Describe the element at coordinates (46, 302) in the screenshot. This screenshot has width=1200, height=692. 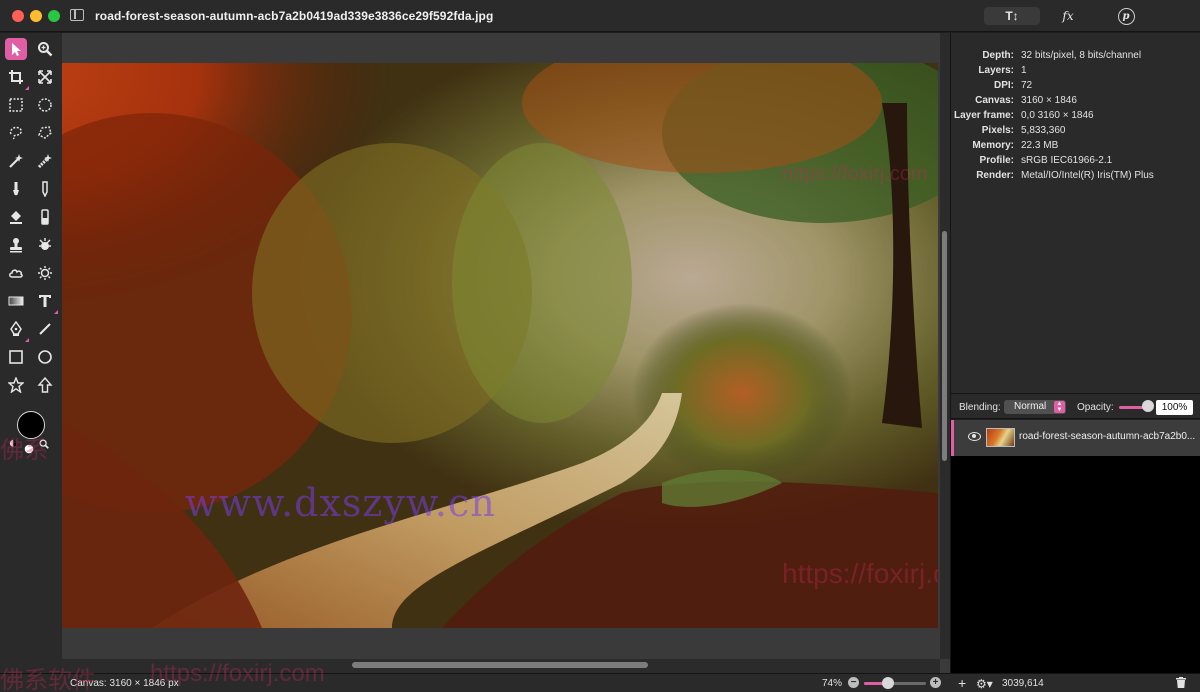
I see `text-tool-icon` at that location.